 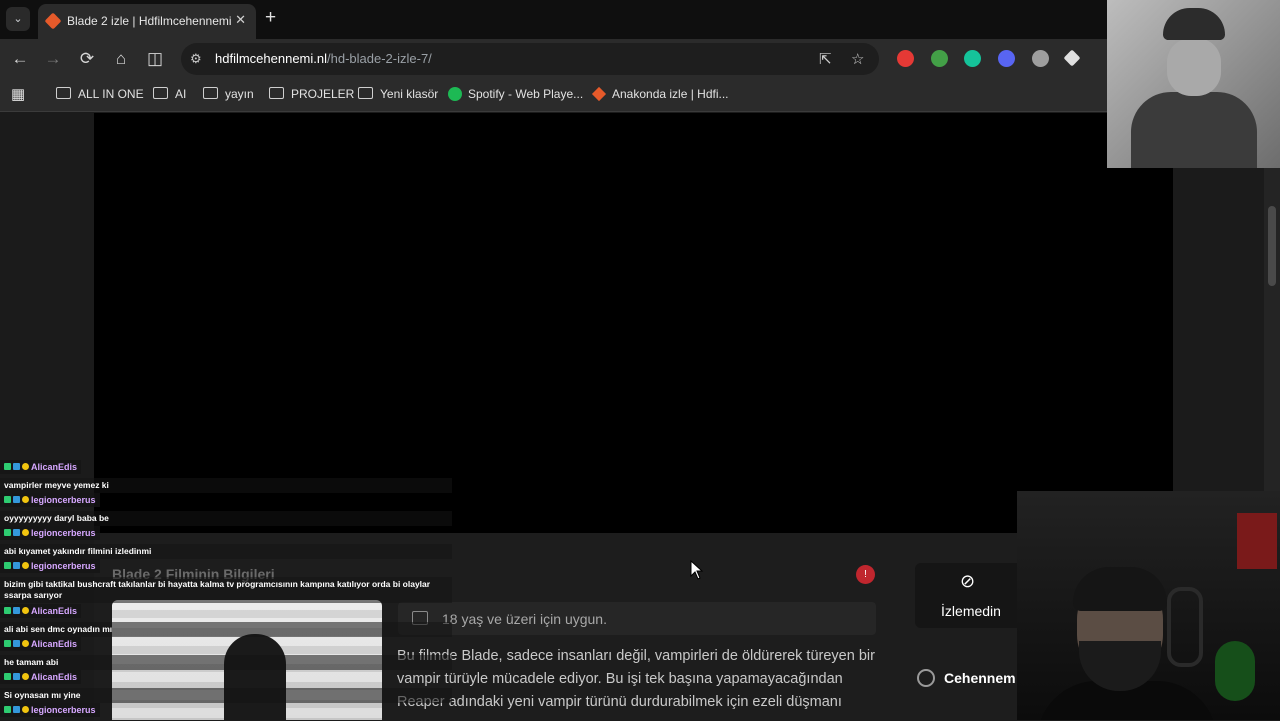 I want to click on chat-message: legioncerberus, so click(x=50, y=712).